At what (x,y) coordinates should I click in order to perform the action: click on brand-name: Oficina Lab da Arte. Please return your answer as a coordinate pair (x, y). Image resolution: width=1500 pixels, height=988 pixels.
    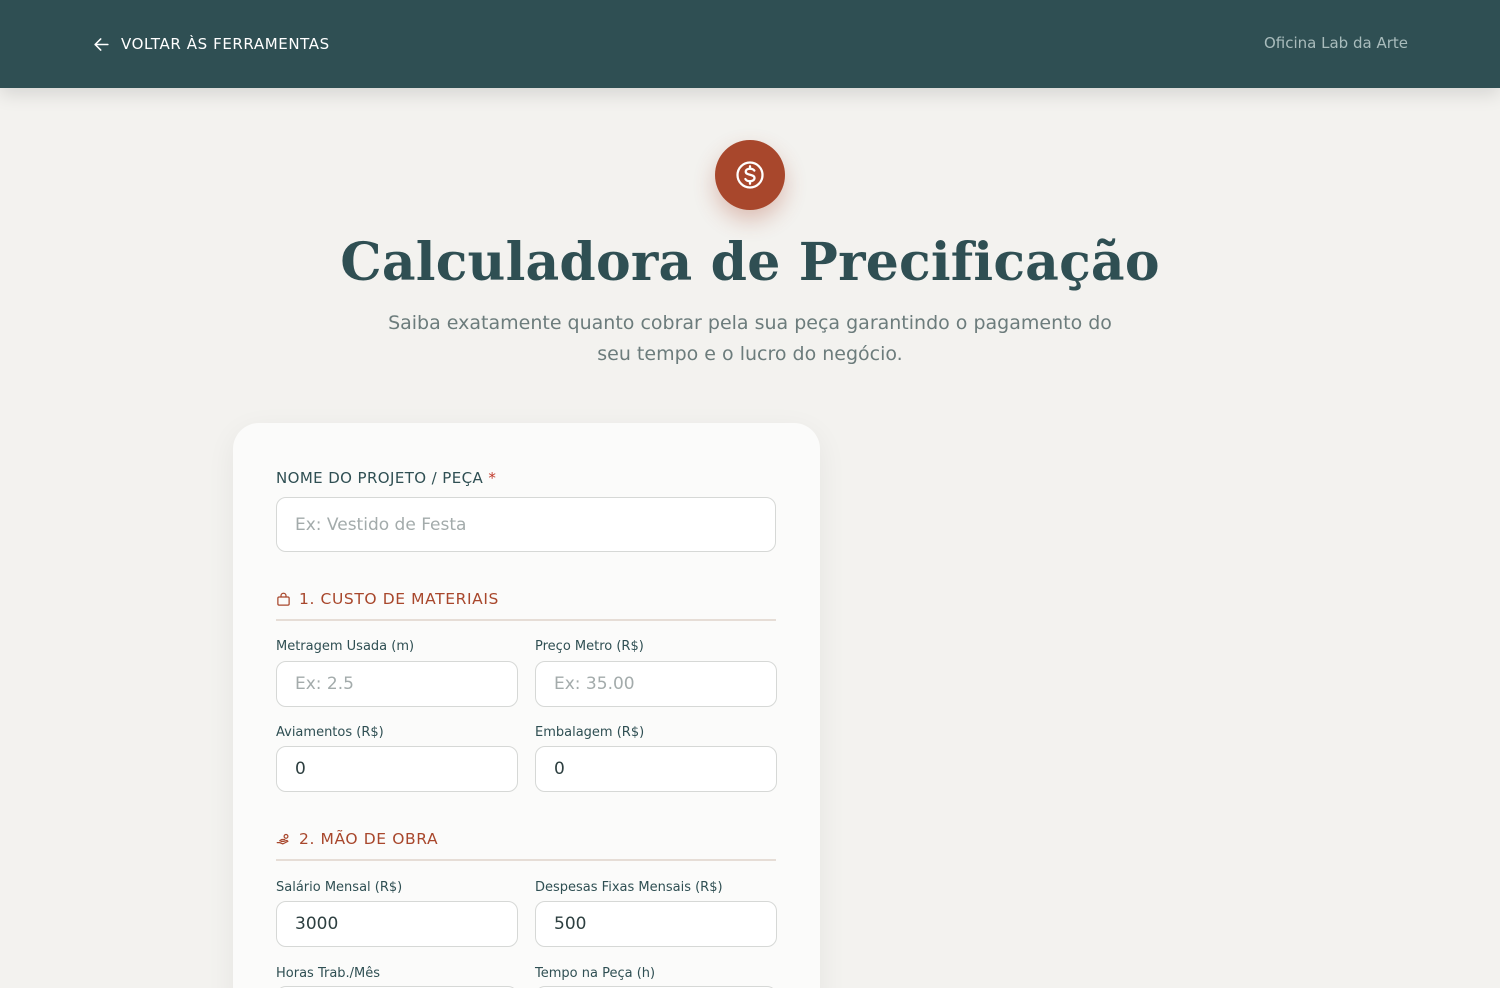
    Looking at the image, I should click on (1336, 43).